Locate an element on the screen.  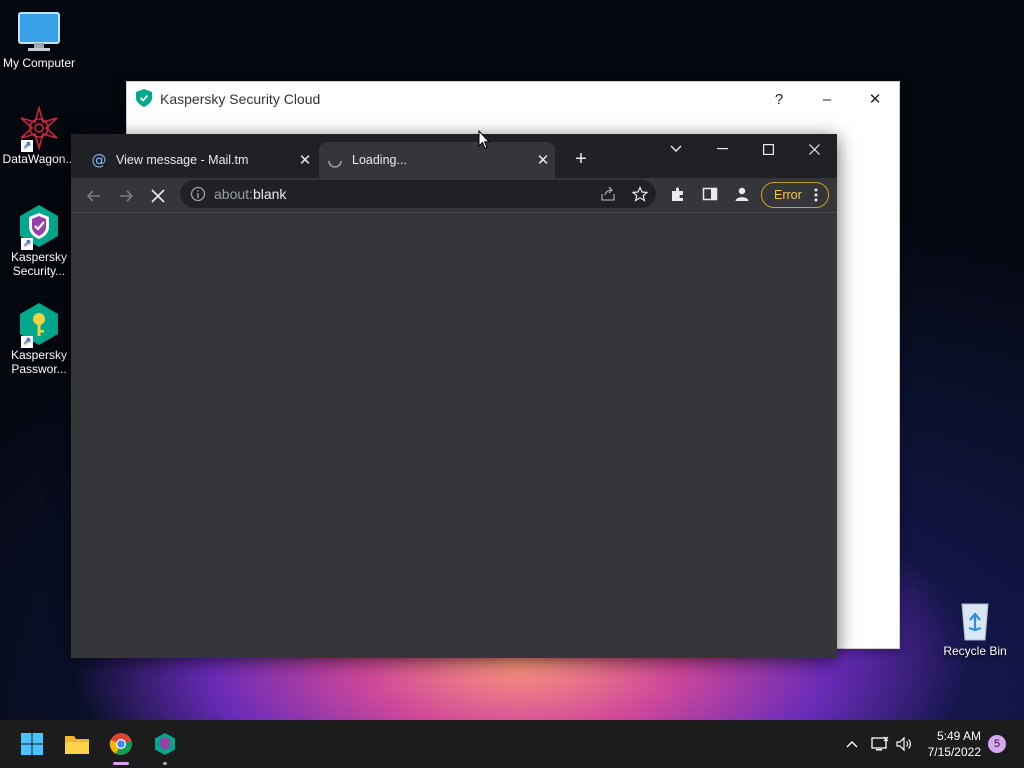
back-button is located at coordinates (94, 196).